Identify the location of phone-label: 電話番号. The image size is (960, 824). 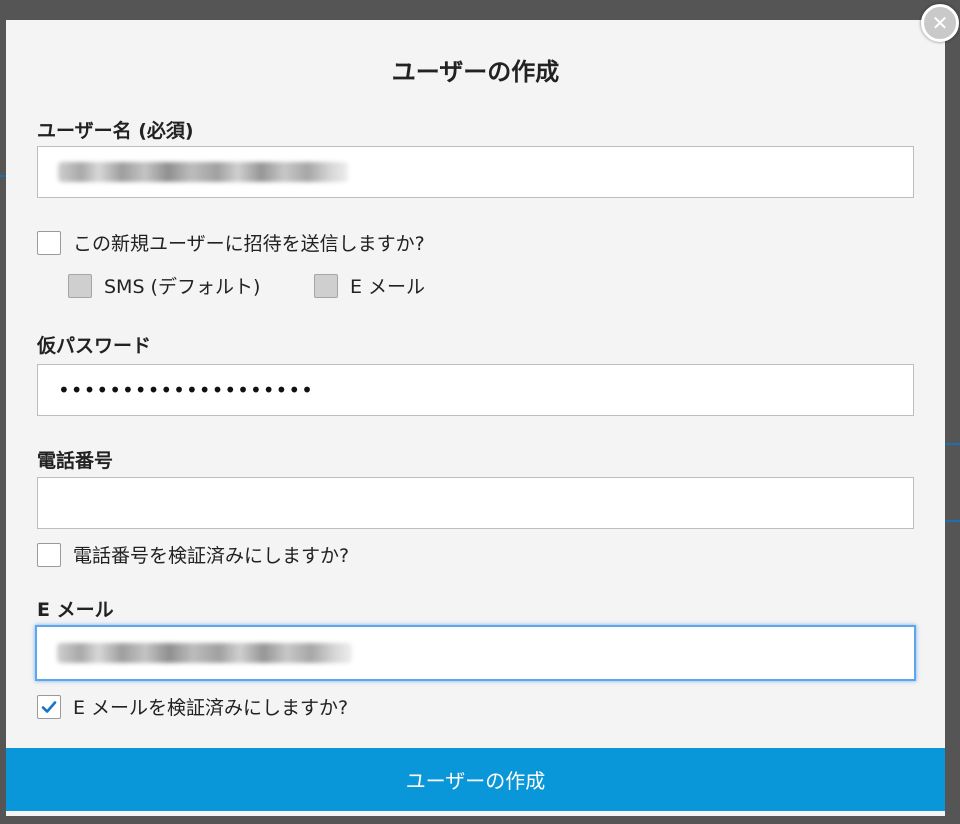
(75, 461).